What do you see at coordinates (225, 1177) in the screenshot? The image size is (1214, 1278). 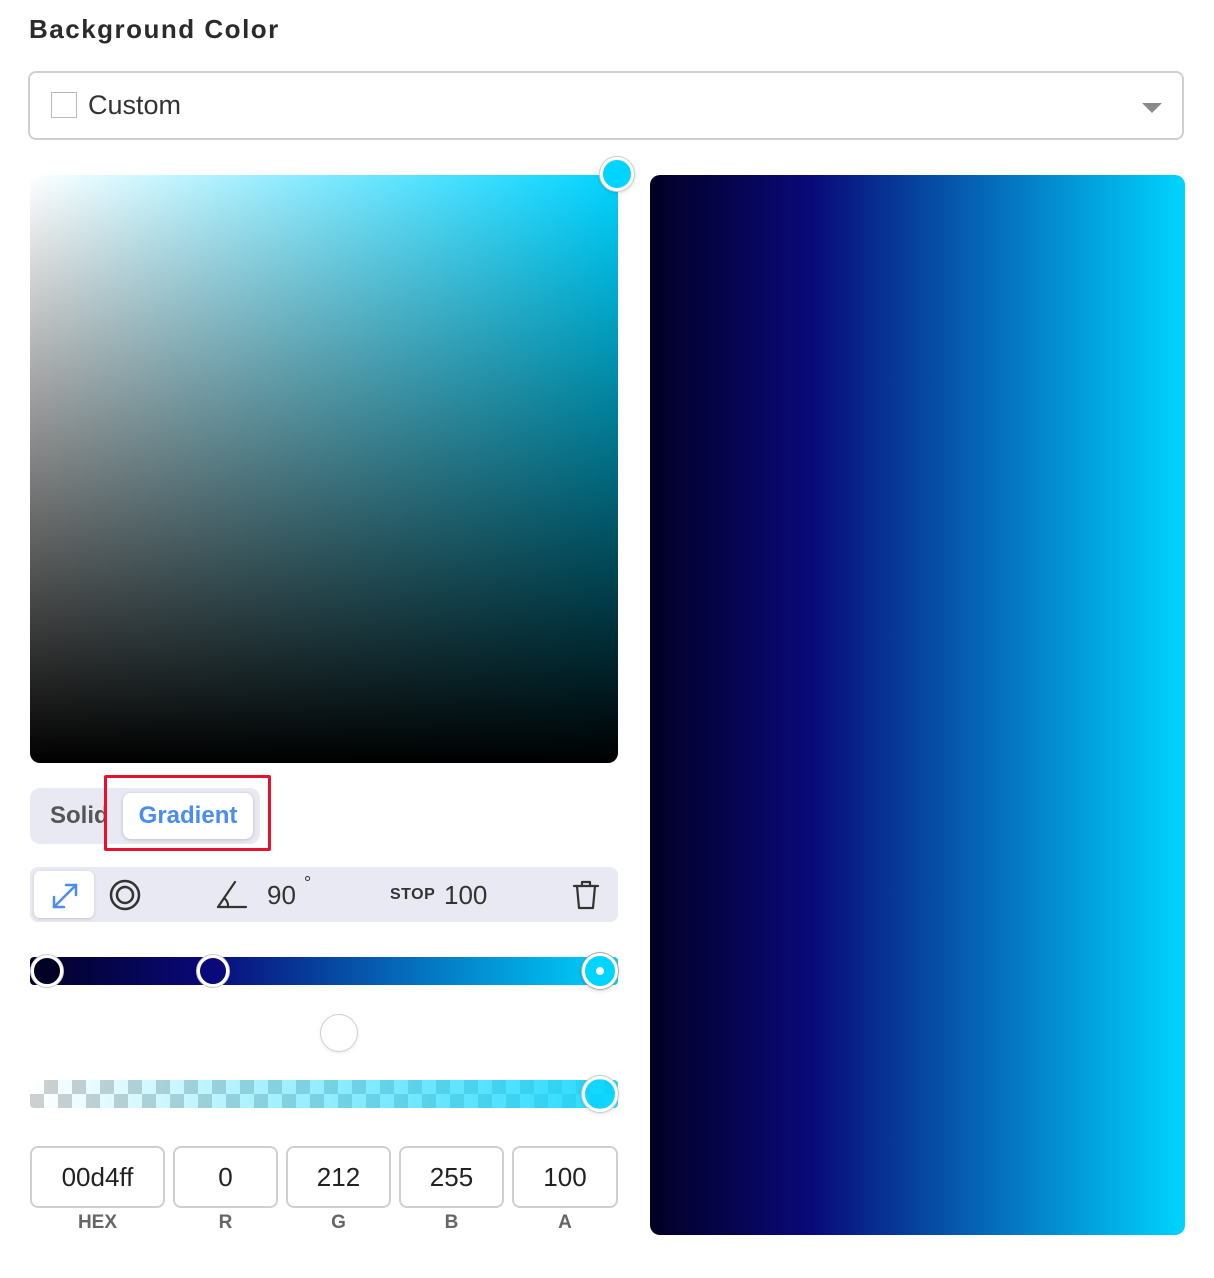 I see `red-input: 0` at bounding box center [225, 1177].